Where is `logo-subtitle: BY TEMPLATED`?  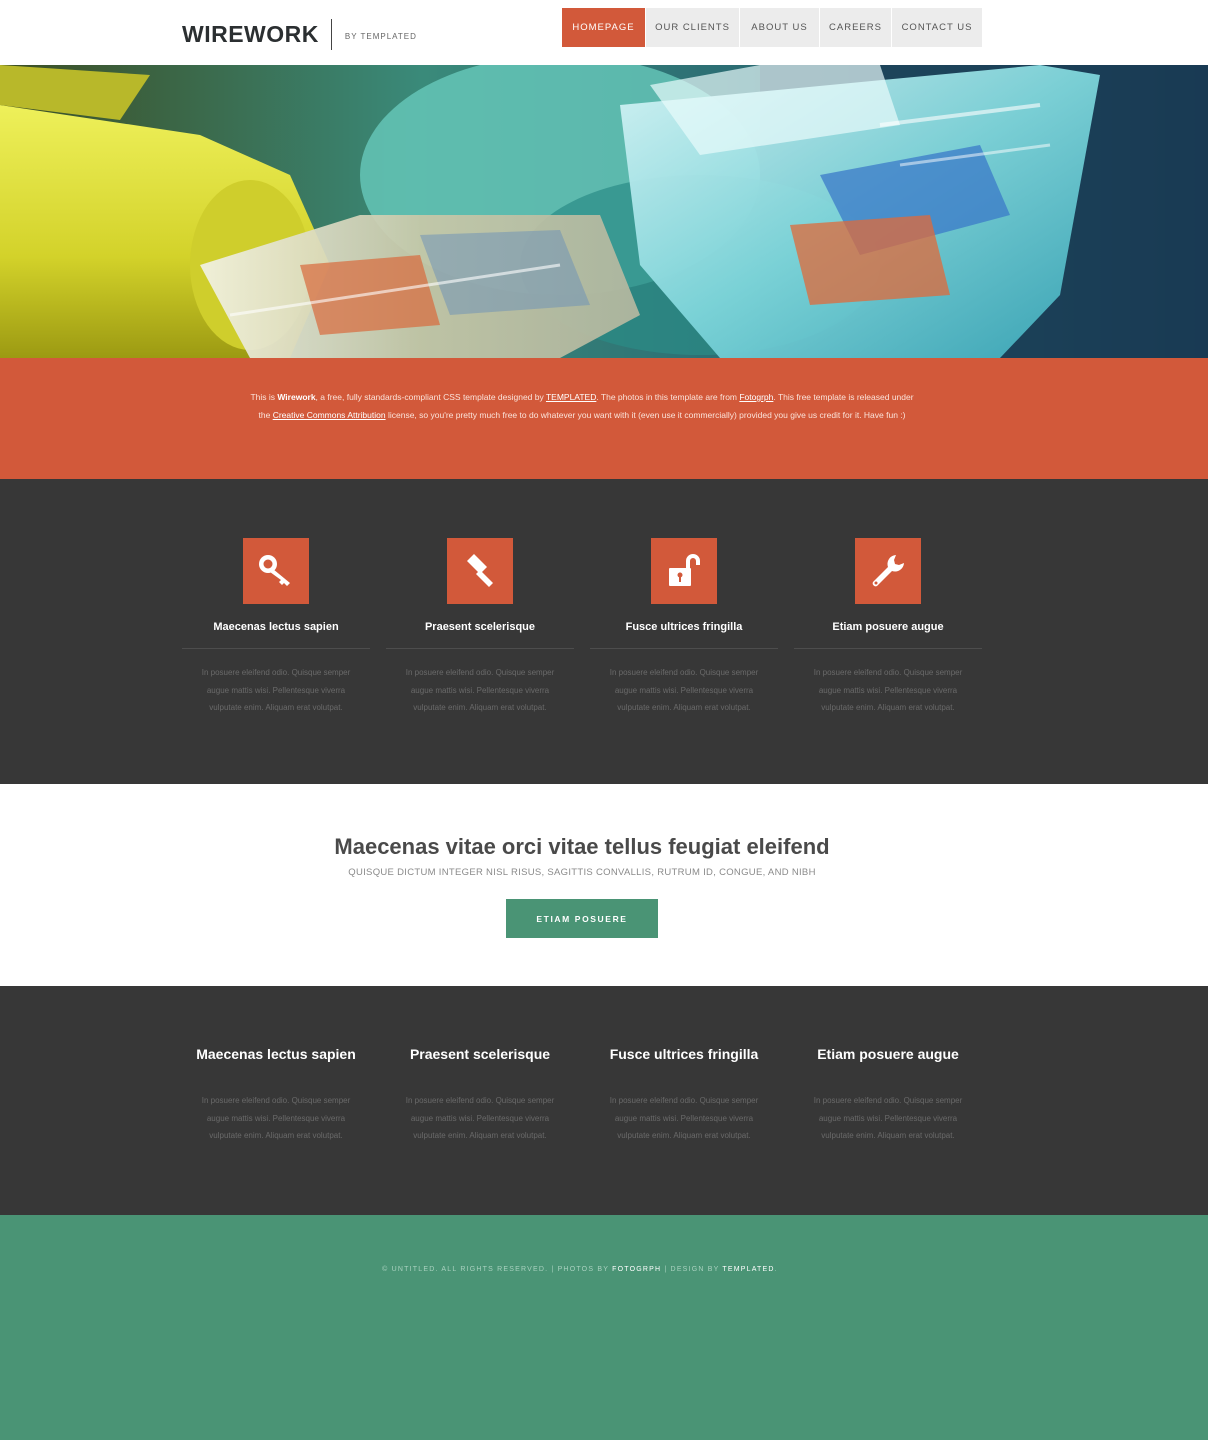
logo-subtitle: BY TEMPLATED is located at coordinates (380, 36).